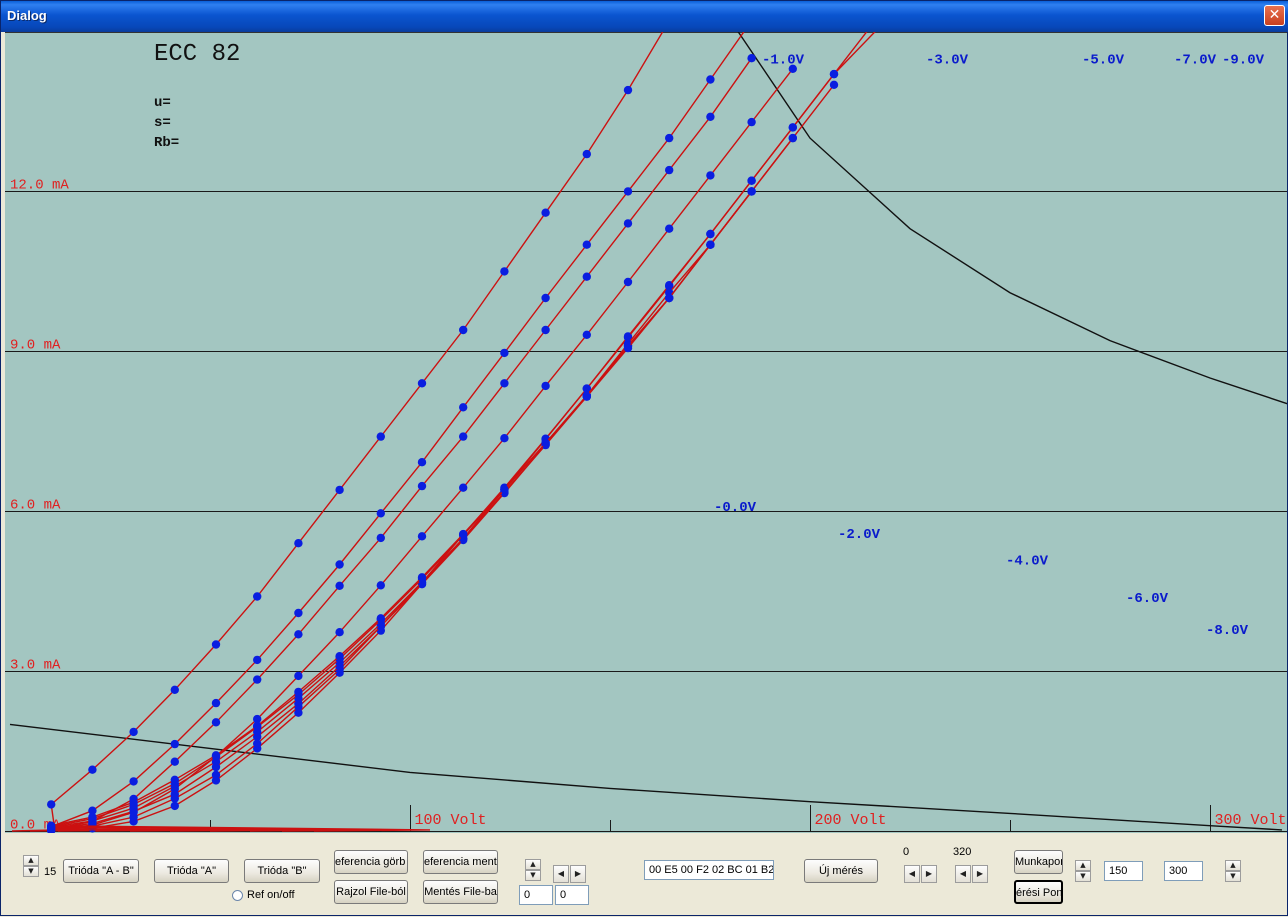  Describe the element at coordinates (912, 874) in the screenshot. I see `range-min-left-icon: ◀` at that location.